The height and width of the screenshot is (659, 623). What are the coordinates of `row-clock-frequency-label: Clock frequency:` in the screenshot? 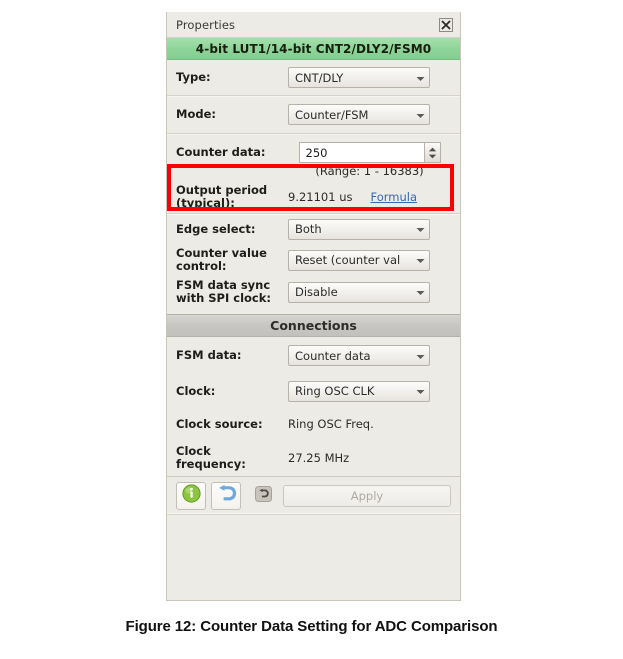 It's located at (211, 457).